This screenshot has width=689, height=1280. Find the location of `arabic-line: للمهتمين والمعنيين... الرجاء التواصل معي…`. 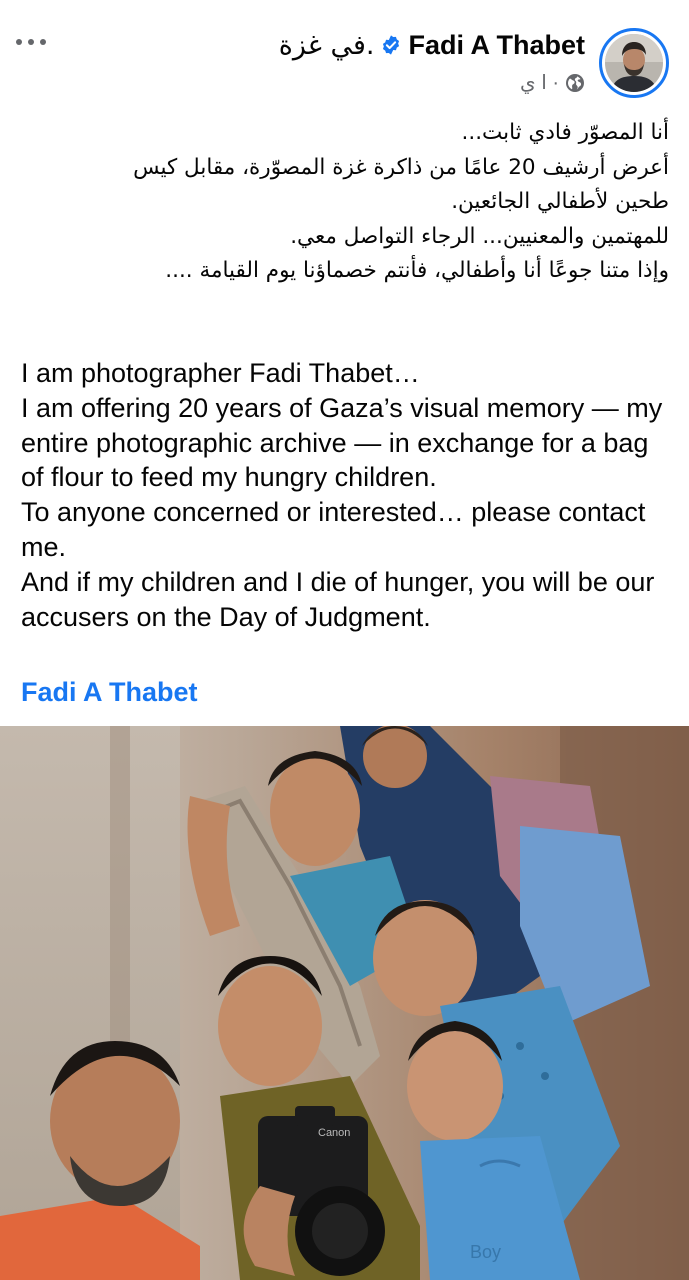

arabic-line: للمهتمين والمعنيين... الرجاء التواصل معي… is located at coordinates (479, 236).